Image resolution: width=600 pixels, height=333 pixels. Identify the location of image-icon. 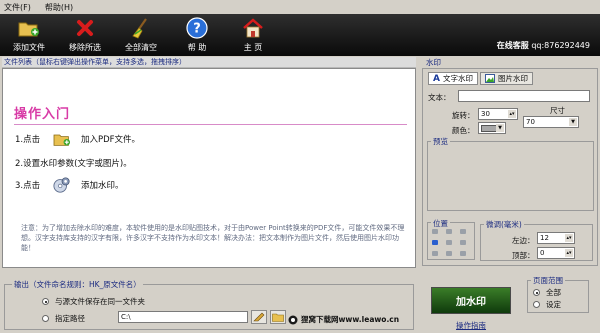
(489, 78).